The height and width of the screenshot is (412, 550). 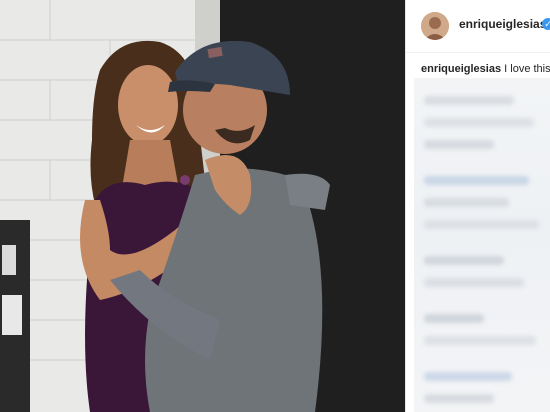 I want to click on avatar-image, so click(x=435, y=26).